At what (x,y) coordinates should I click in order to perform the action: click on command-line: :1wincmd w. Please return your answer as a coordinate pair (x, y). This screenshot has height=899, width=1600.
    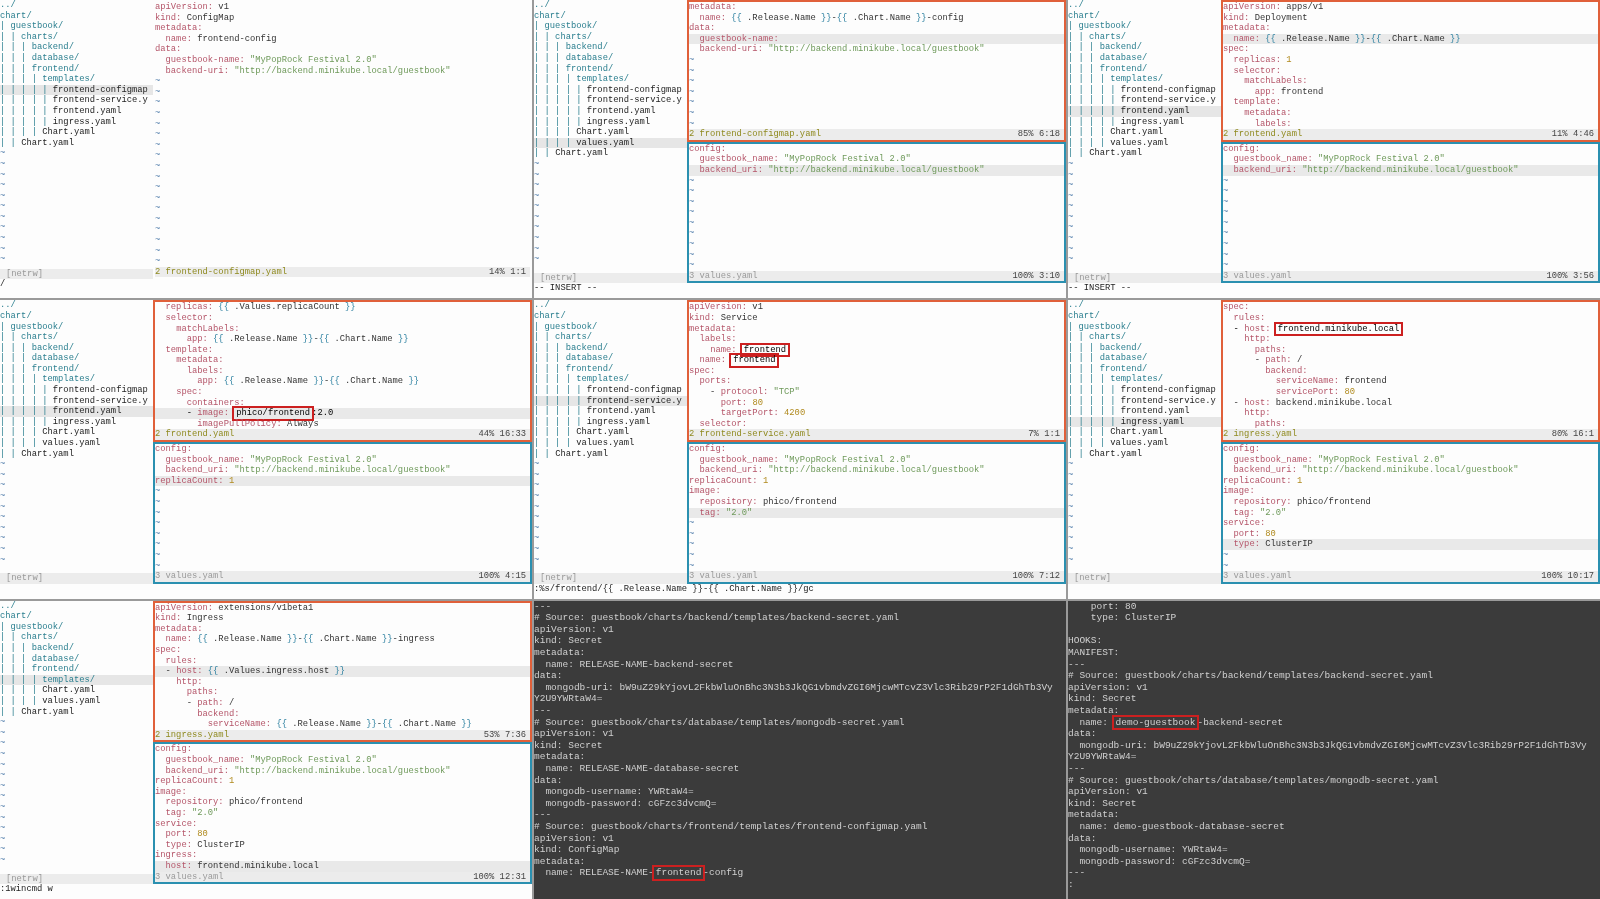
    Looking at the image, I should click on (266, 889).